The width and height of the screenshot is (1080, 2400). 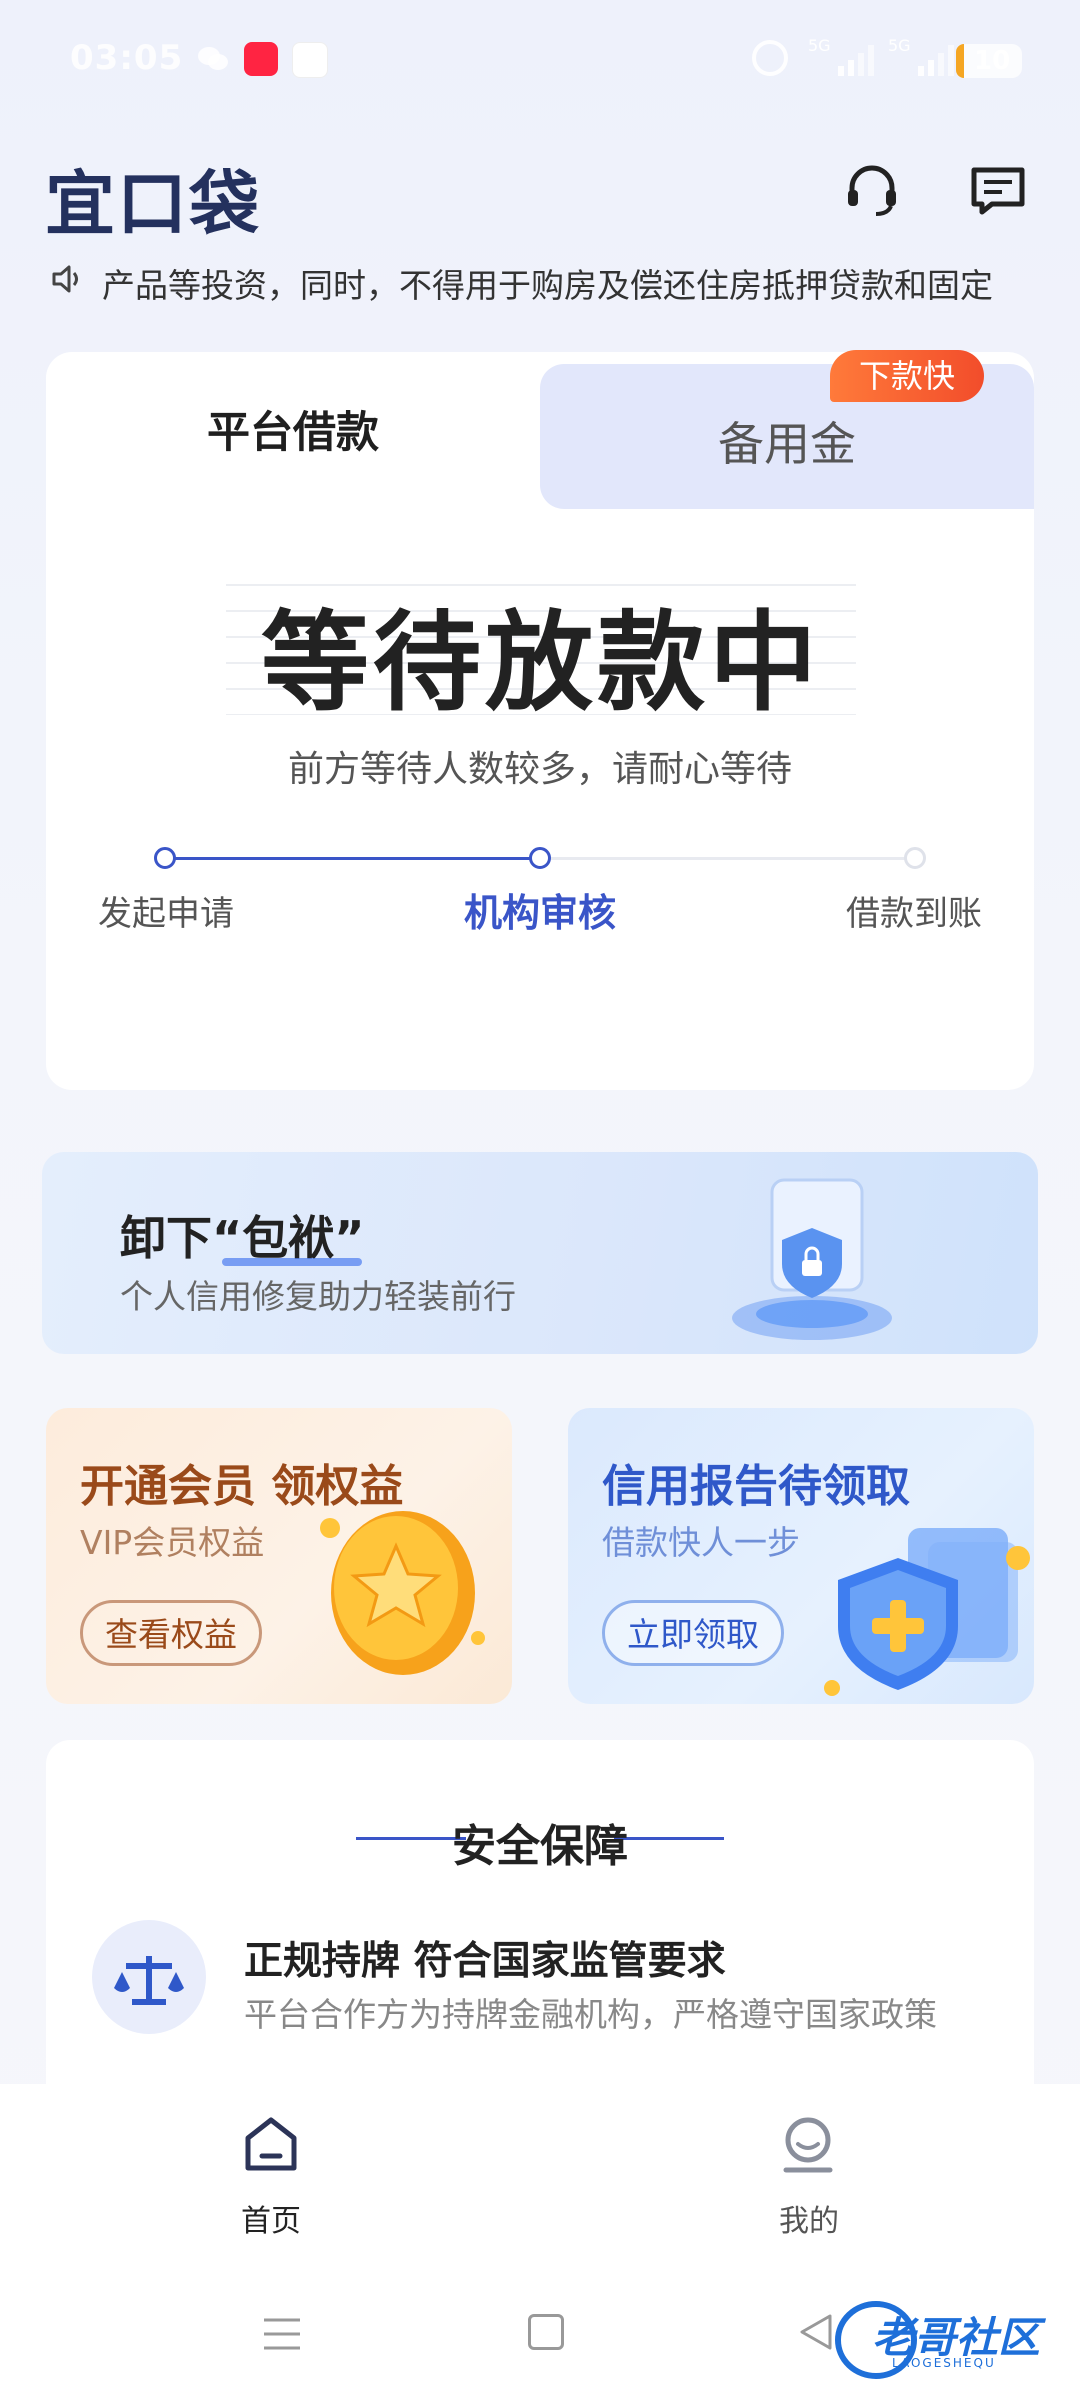 I want to click on profile-icon, so click(x=808, y=2147).